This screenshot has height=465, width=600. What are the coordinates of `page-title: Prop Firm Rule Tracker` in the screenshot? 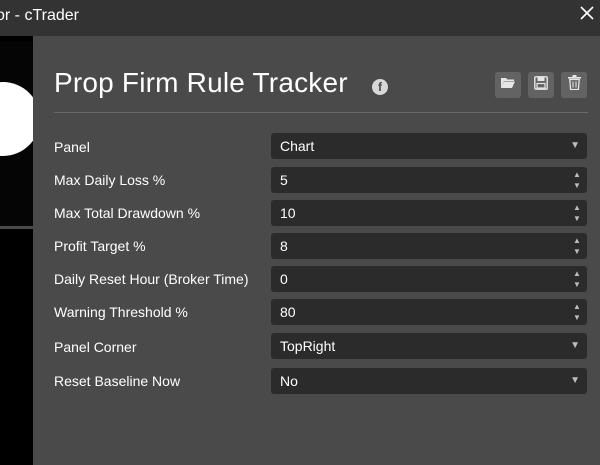 It's located at (201, 82).